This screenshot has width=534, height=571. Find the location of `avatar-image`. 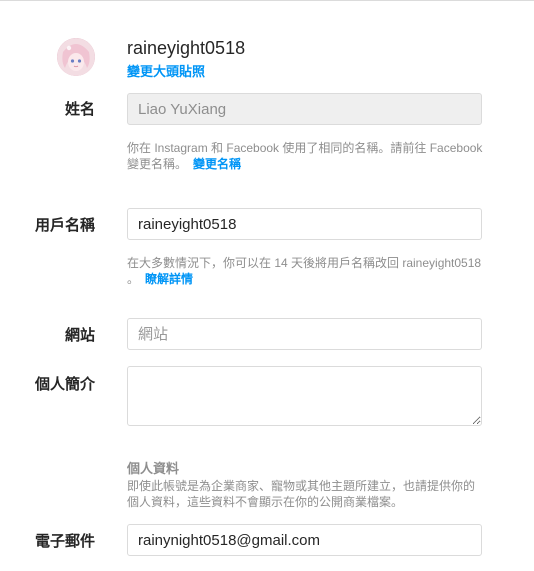

avatar-image is located at coordinates (76, 57).